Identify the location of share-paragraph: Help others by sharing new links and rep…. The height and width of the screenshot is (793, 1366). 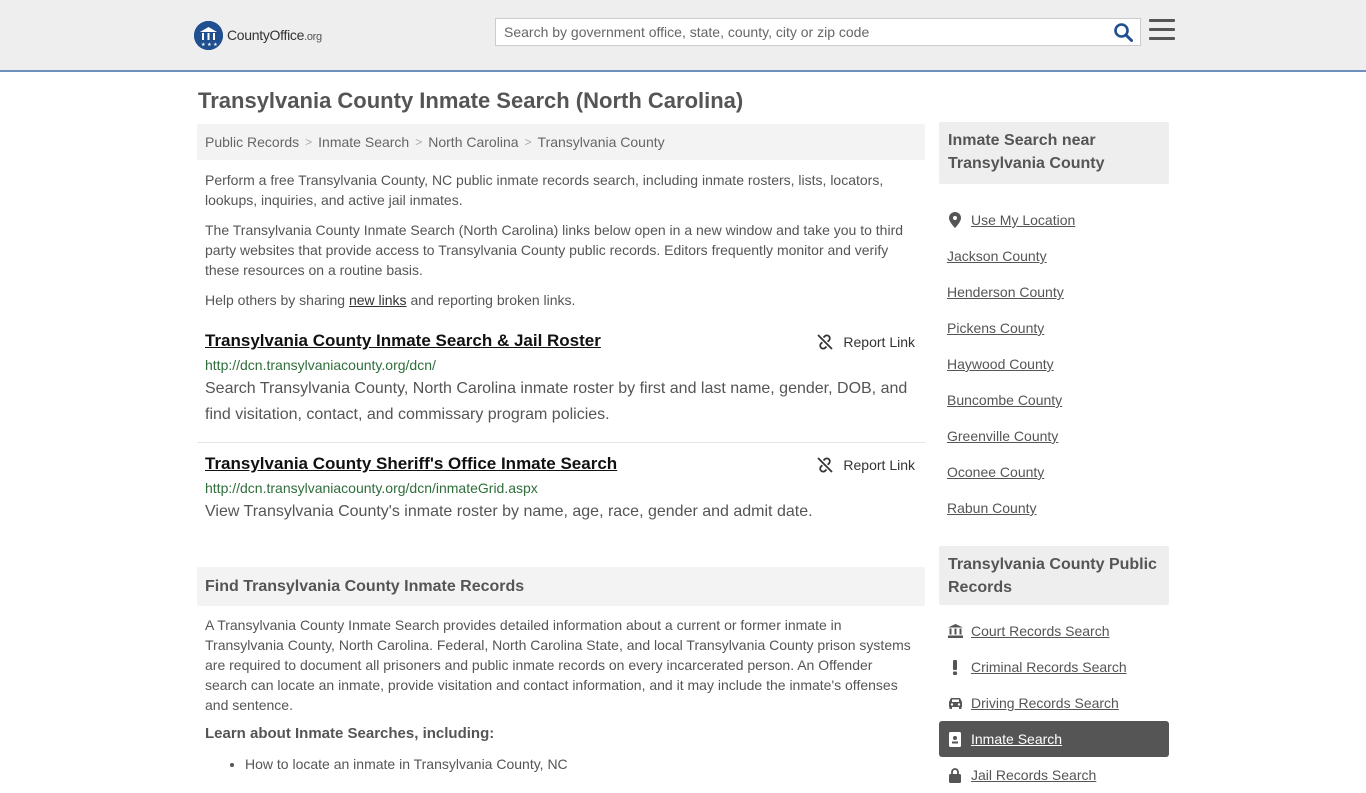
(390, 300).